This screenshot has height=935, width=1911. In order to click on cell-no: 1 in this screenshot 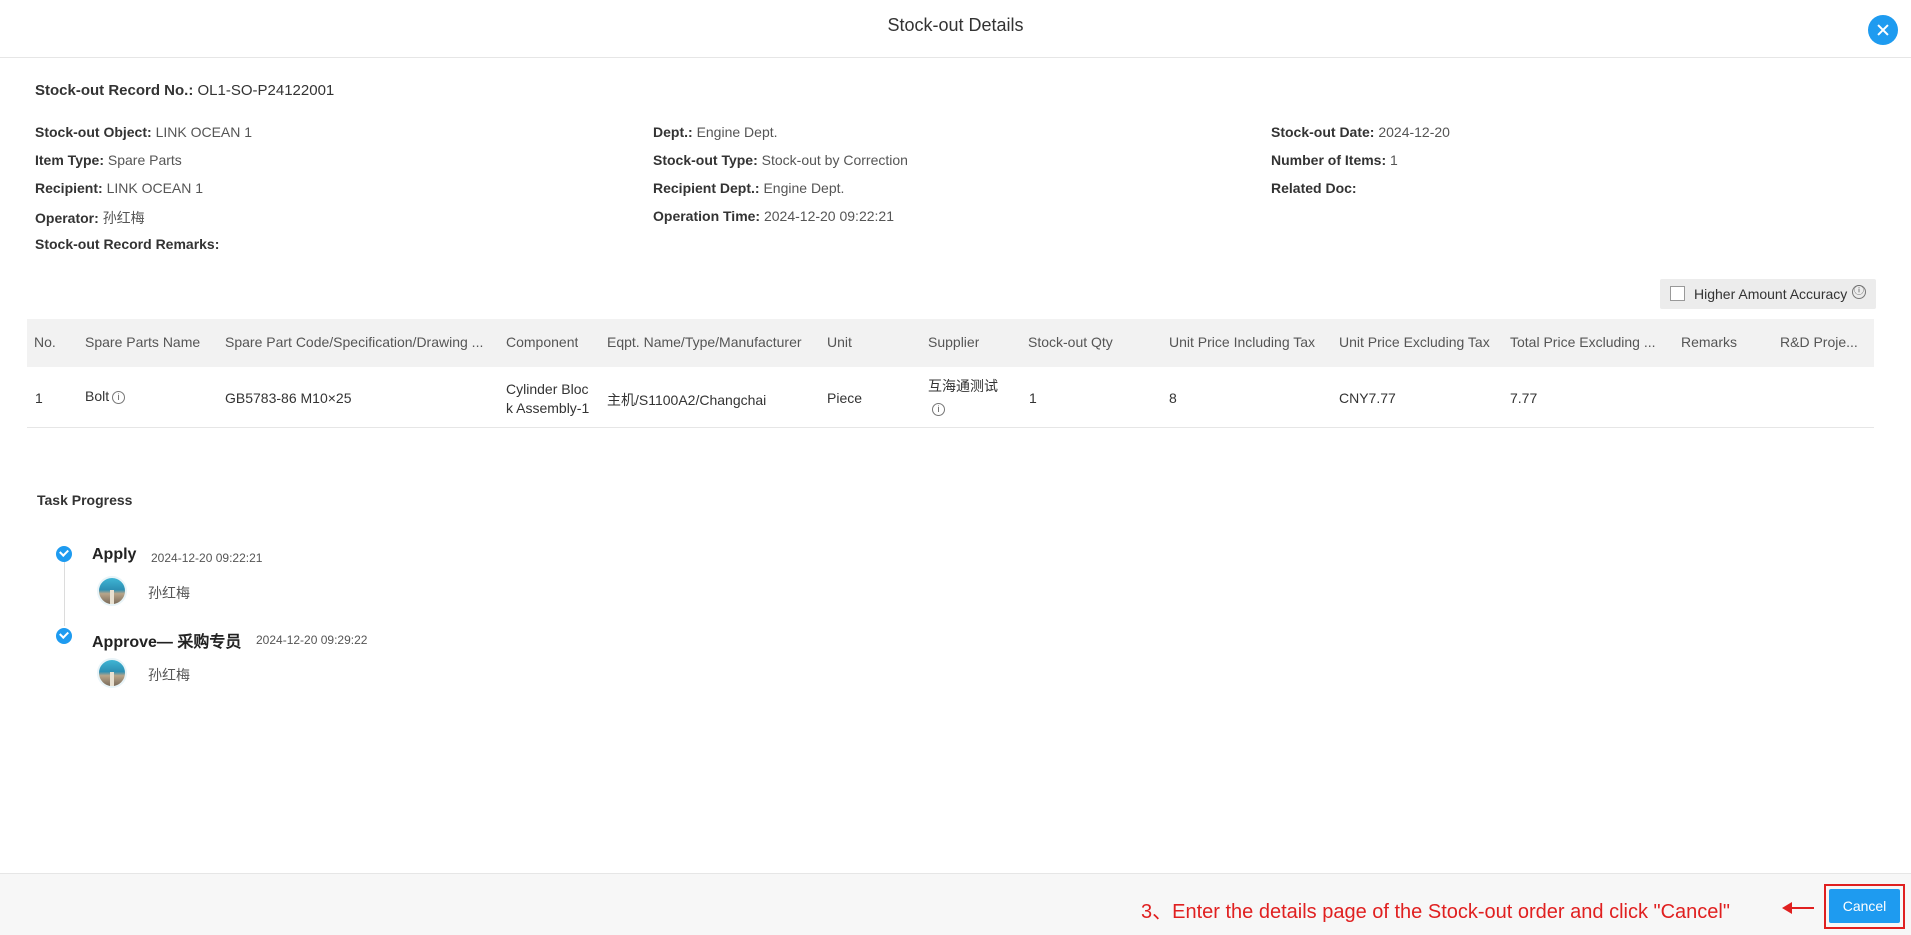, I will do `click(39, 398)`.